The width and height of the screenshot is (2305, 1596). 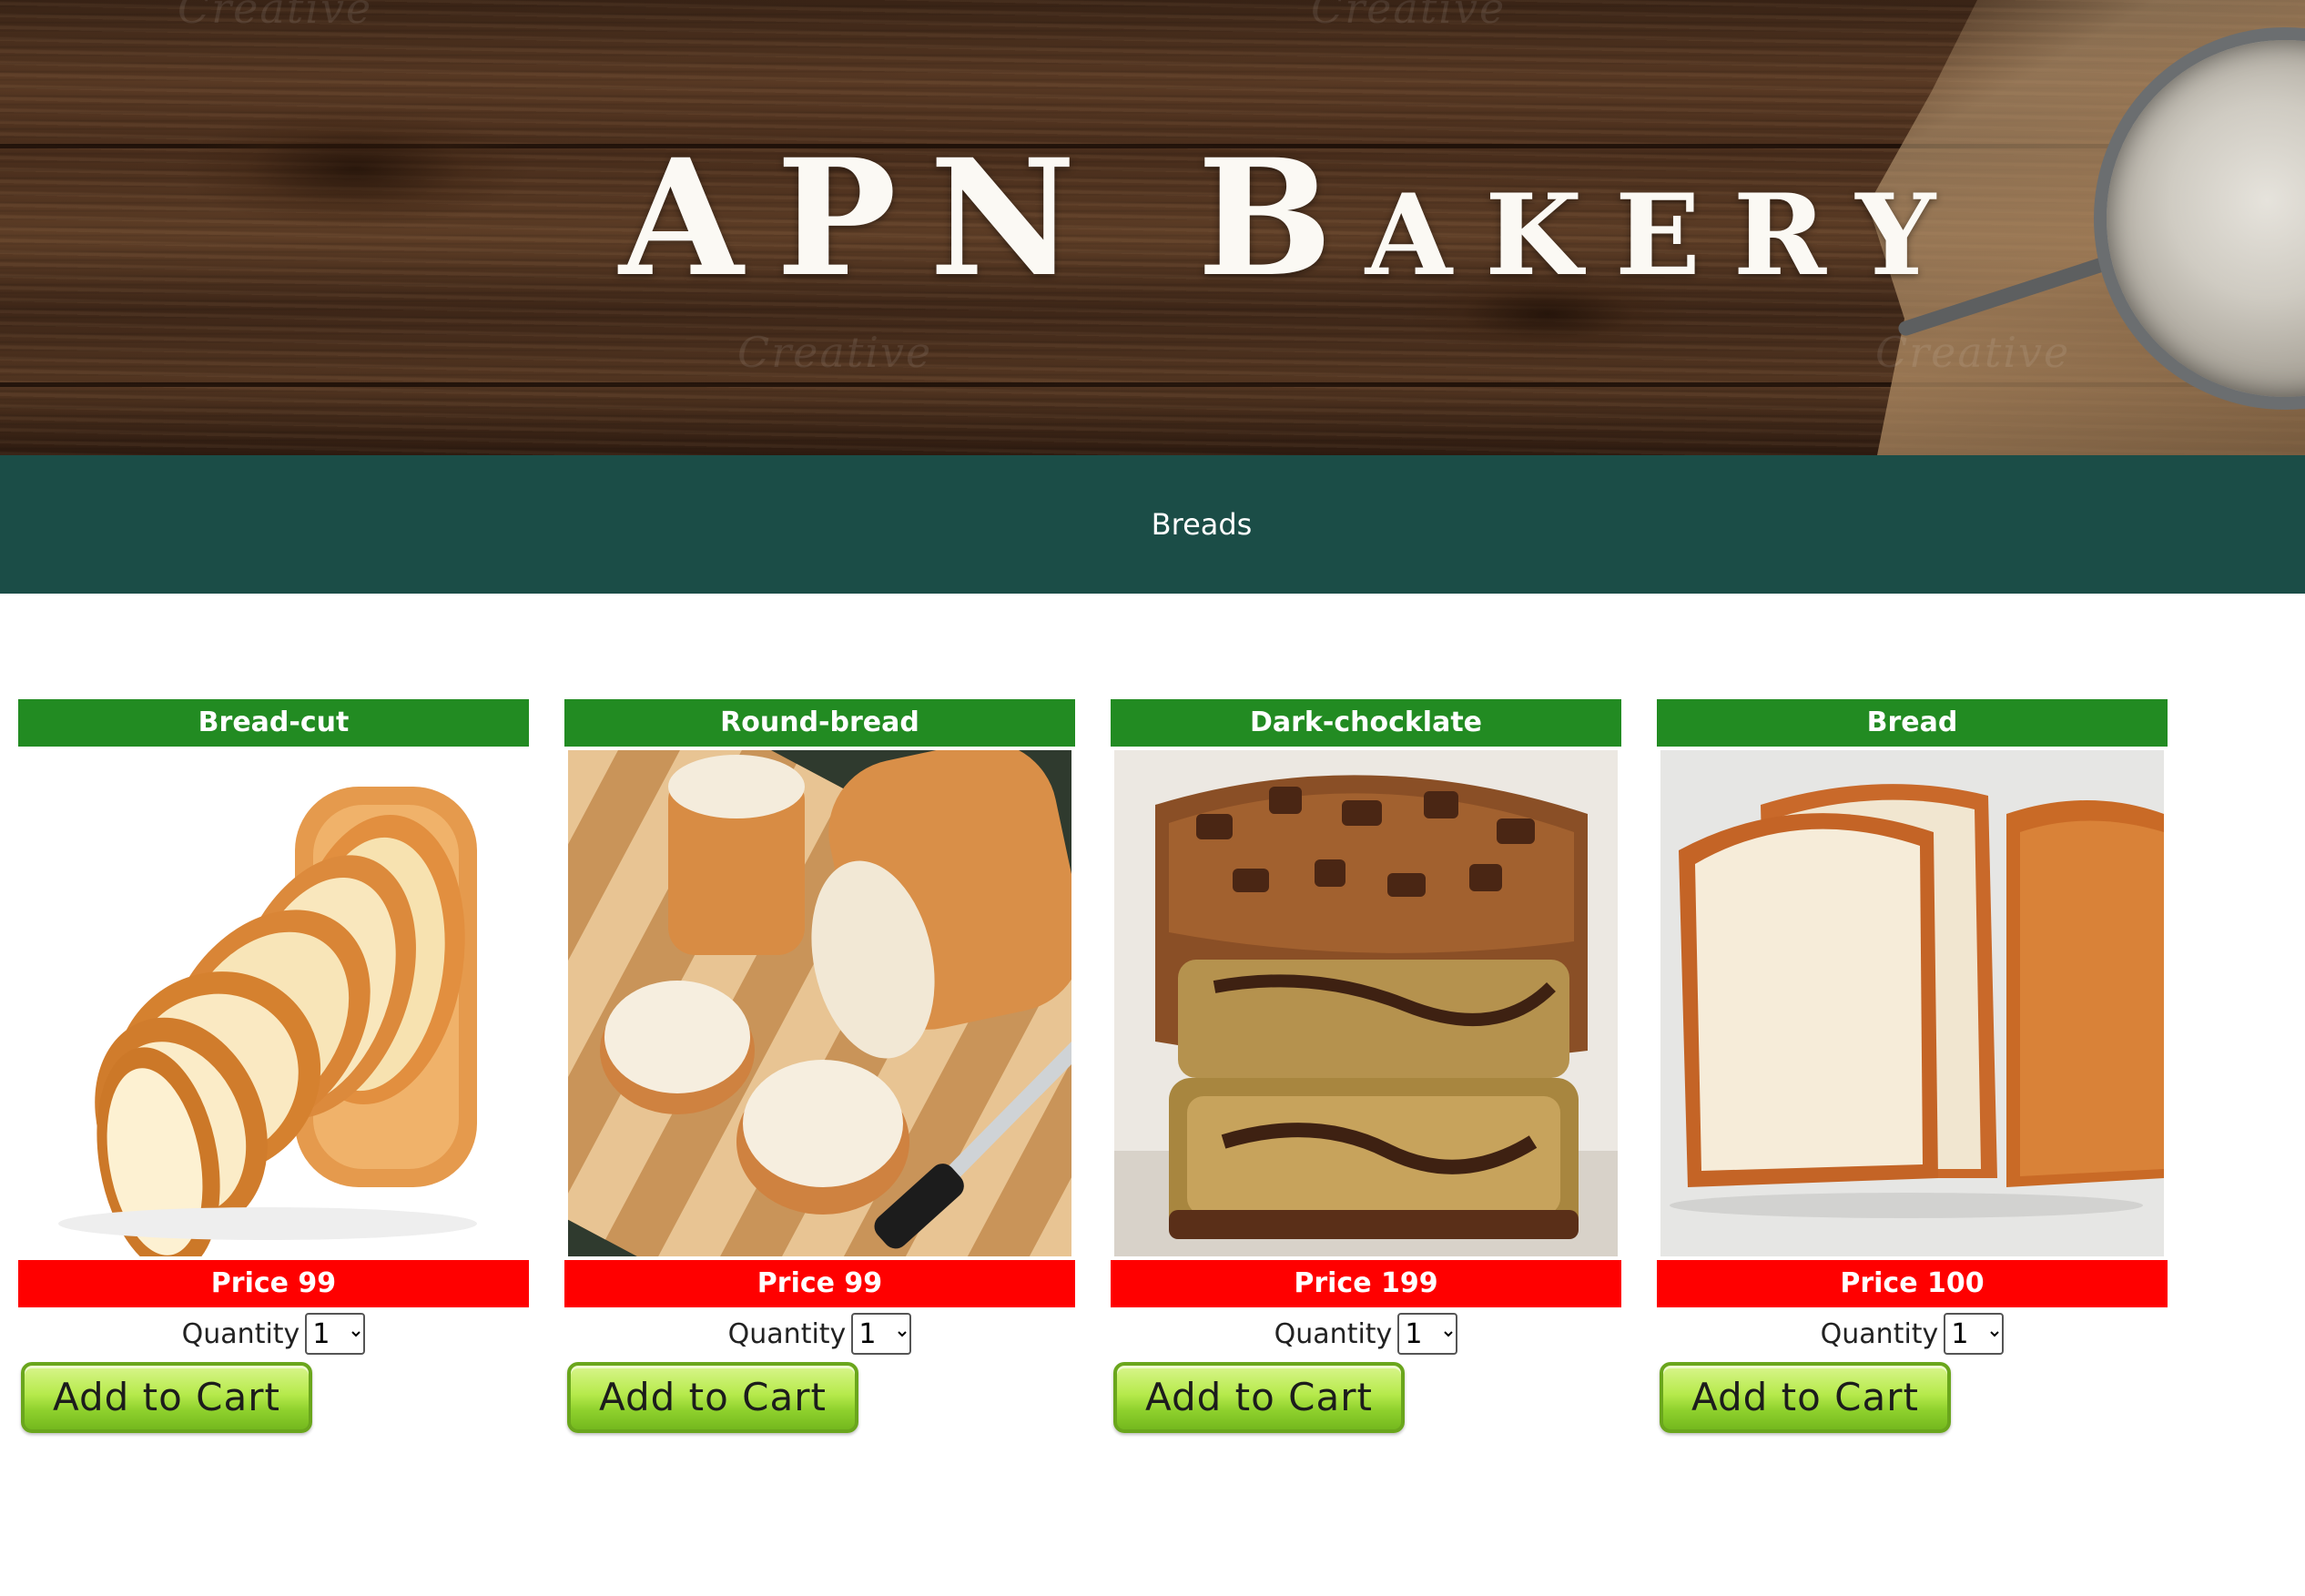 What do you see at coordinates (1912, 1283) in the screenshot?
I see `product-price: Price 100` at bounding box center [1912, 1283].